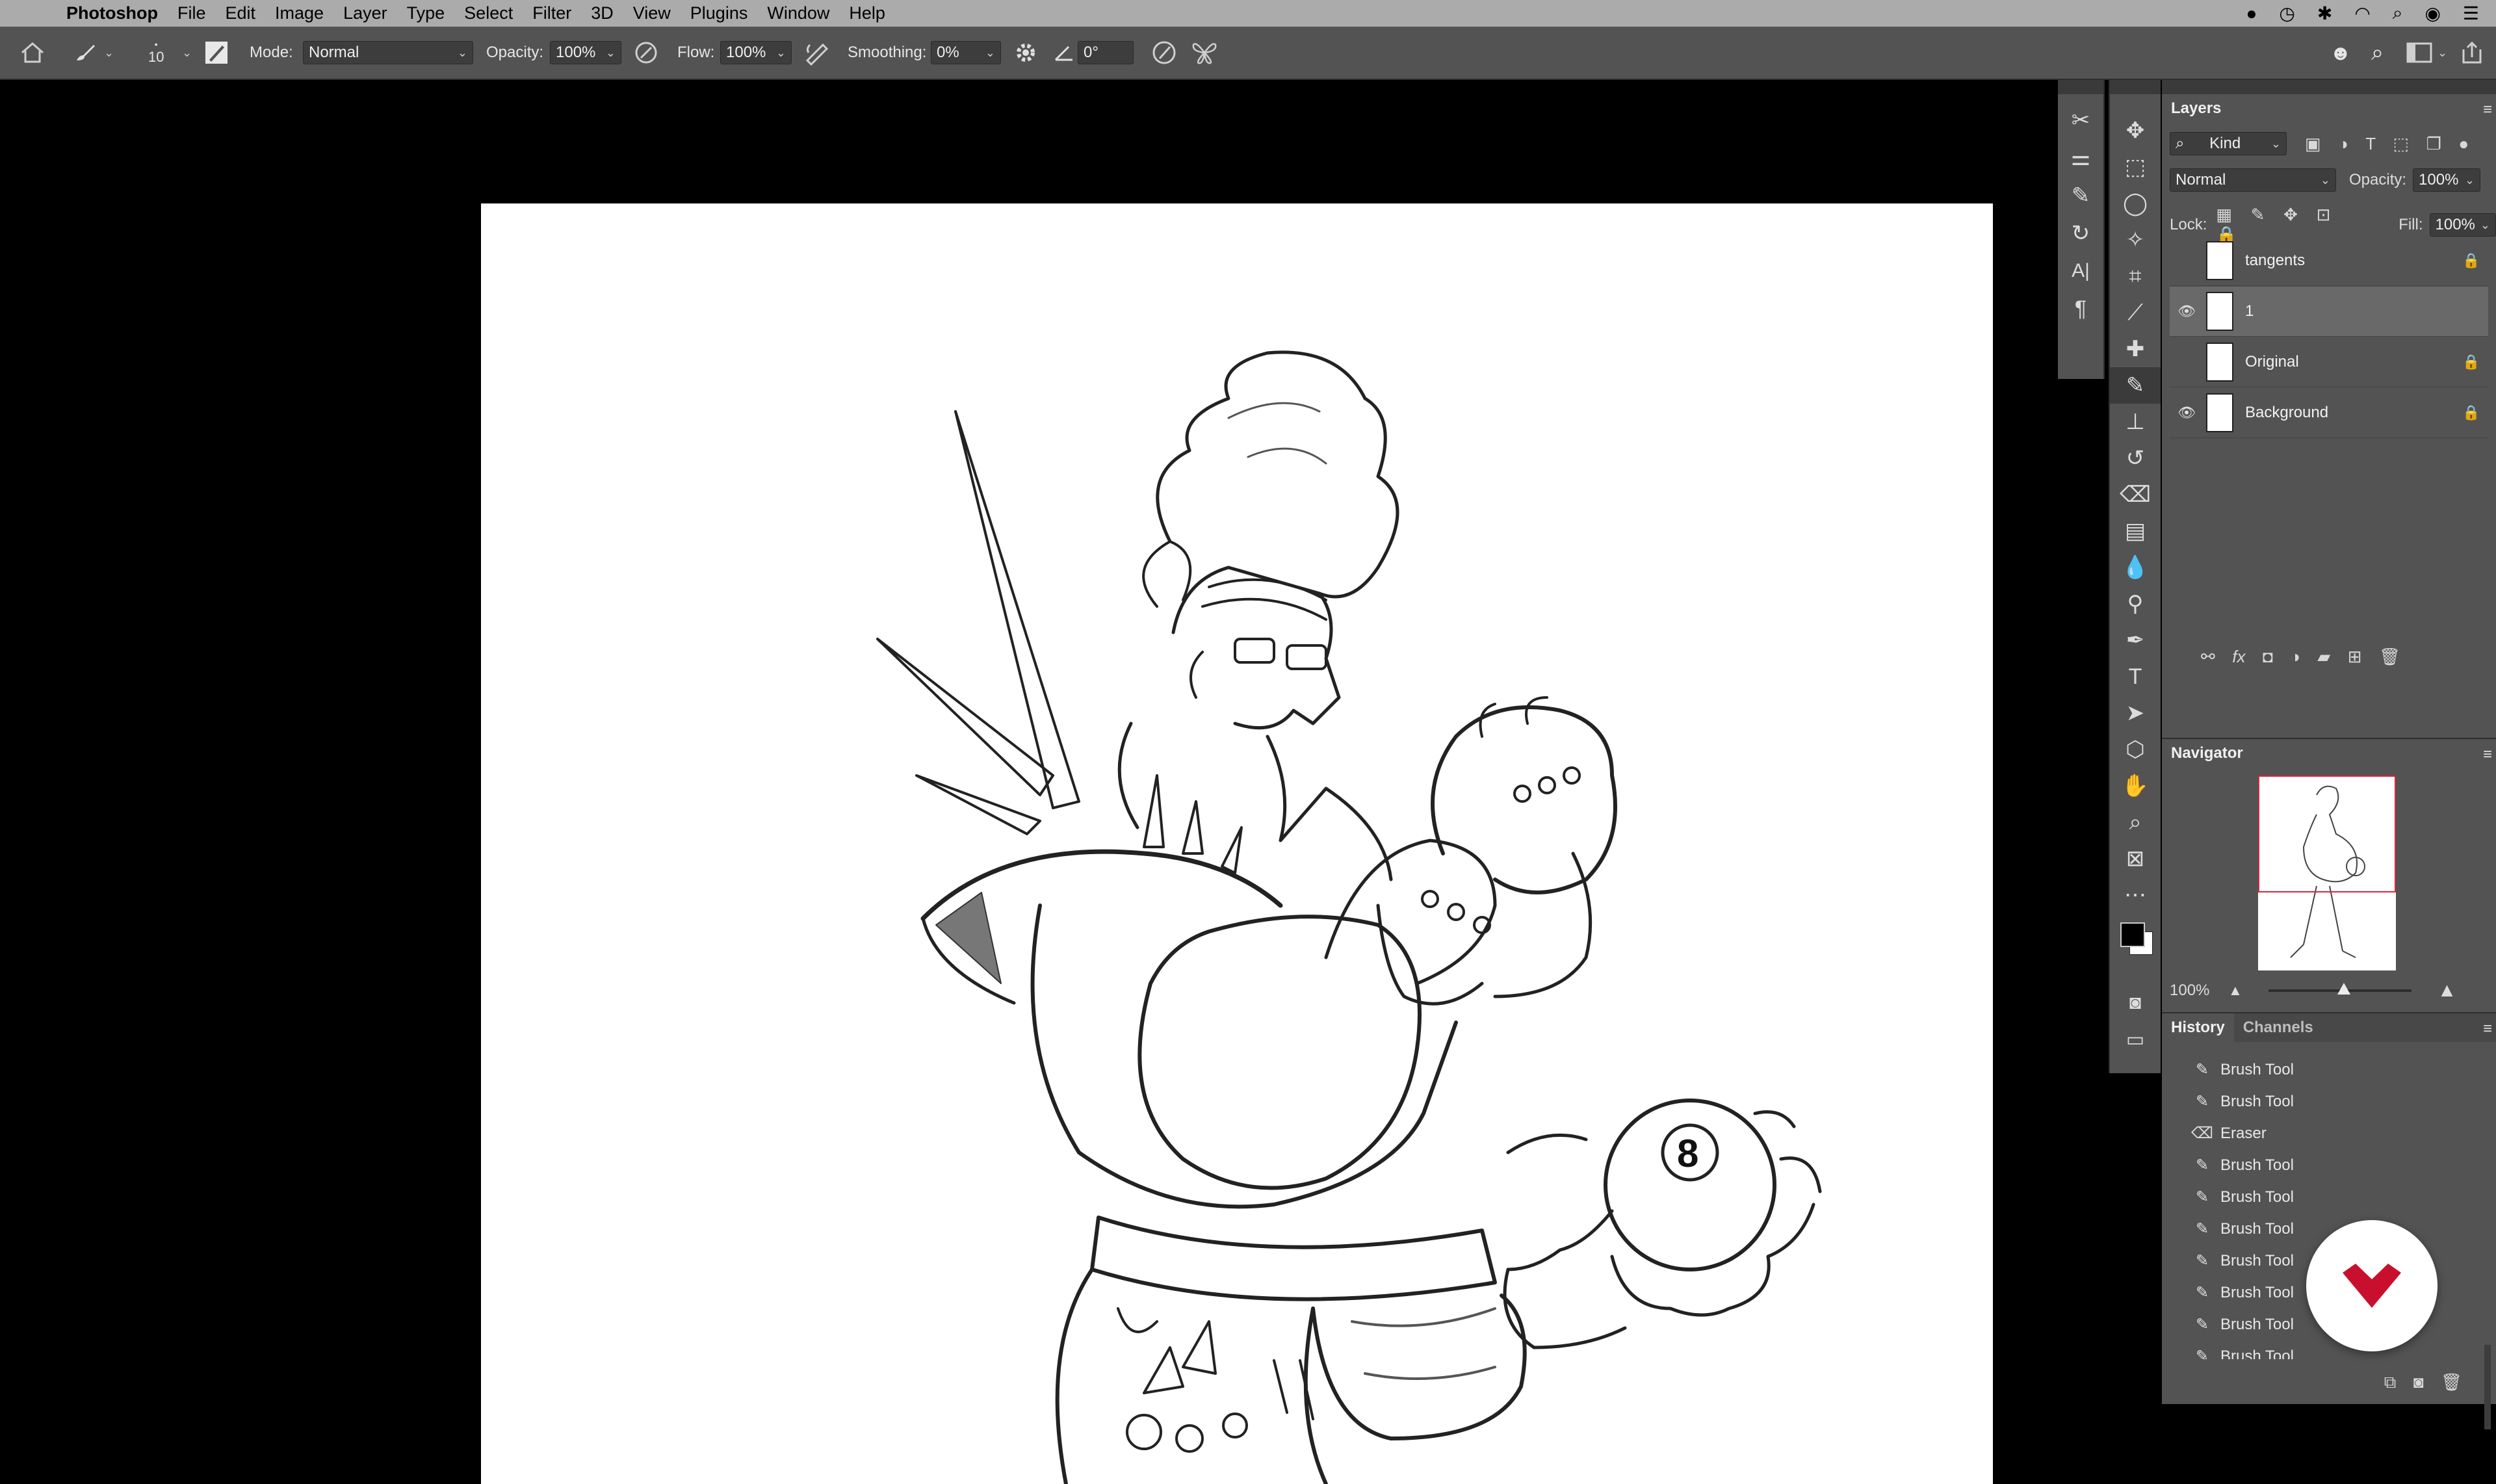  Describe the element at coordinates (299, 13) in the screenshot. I see `menu-image: Image` at that location.